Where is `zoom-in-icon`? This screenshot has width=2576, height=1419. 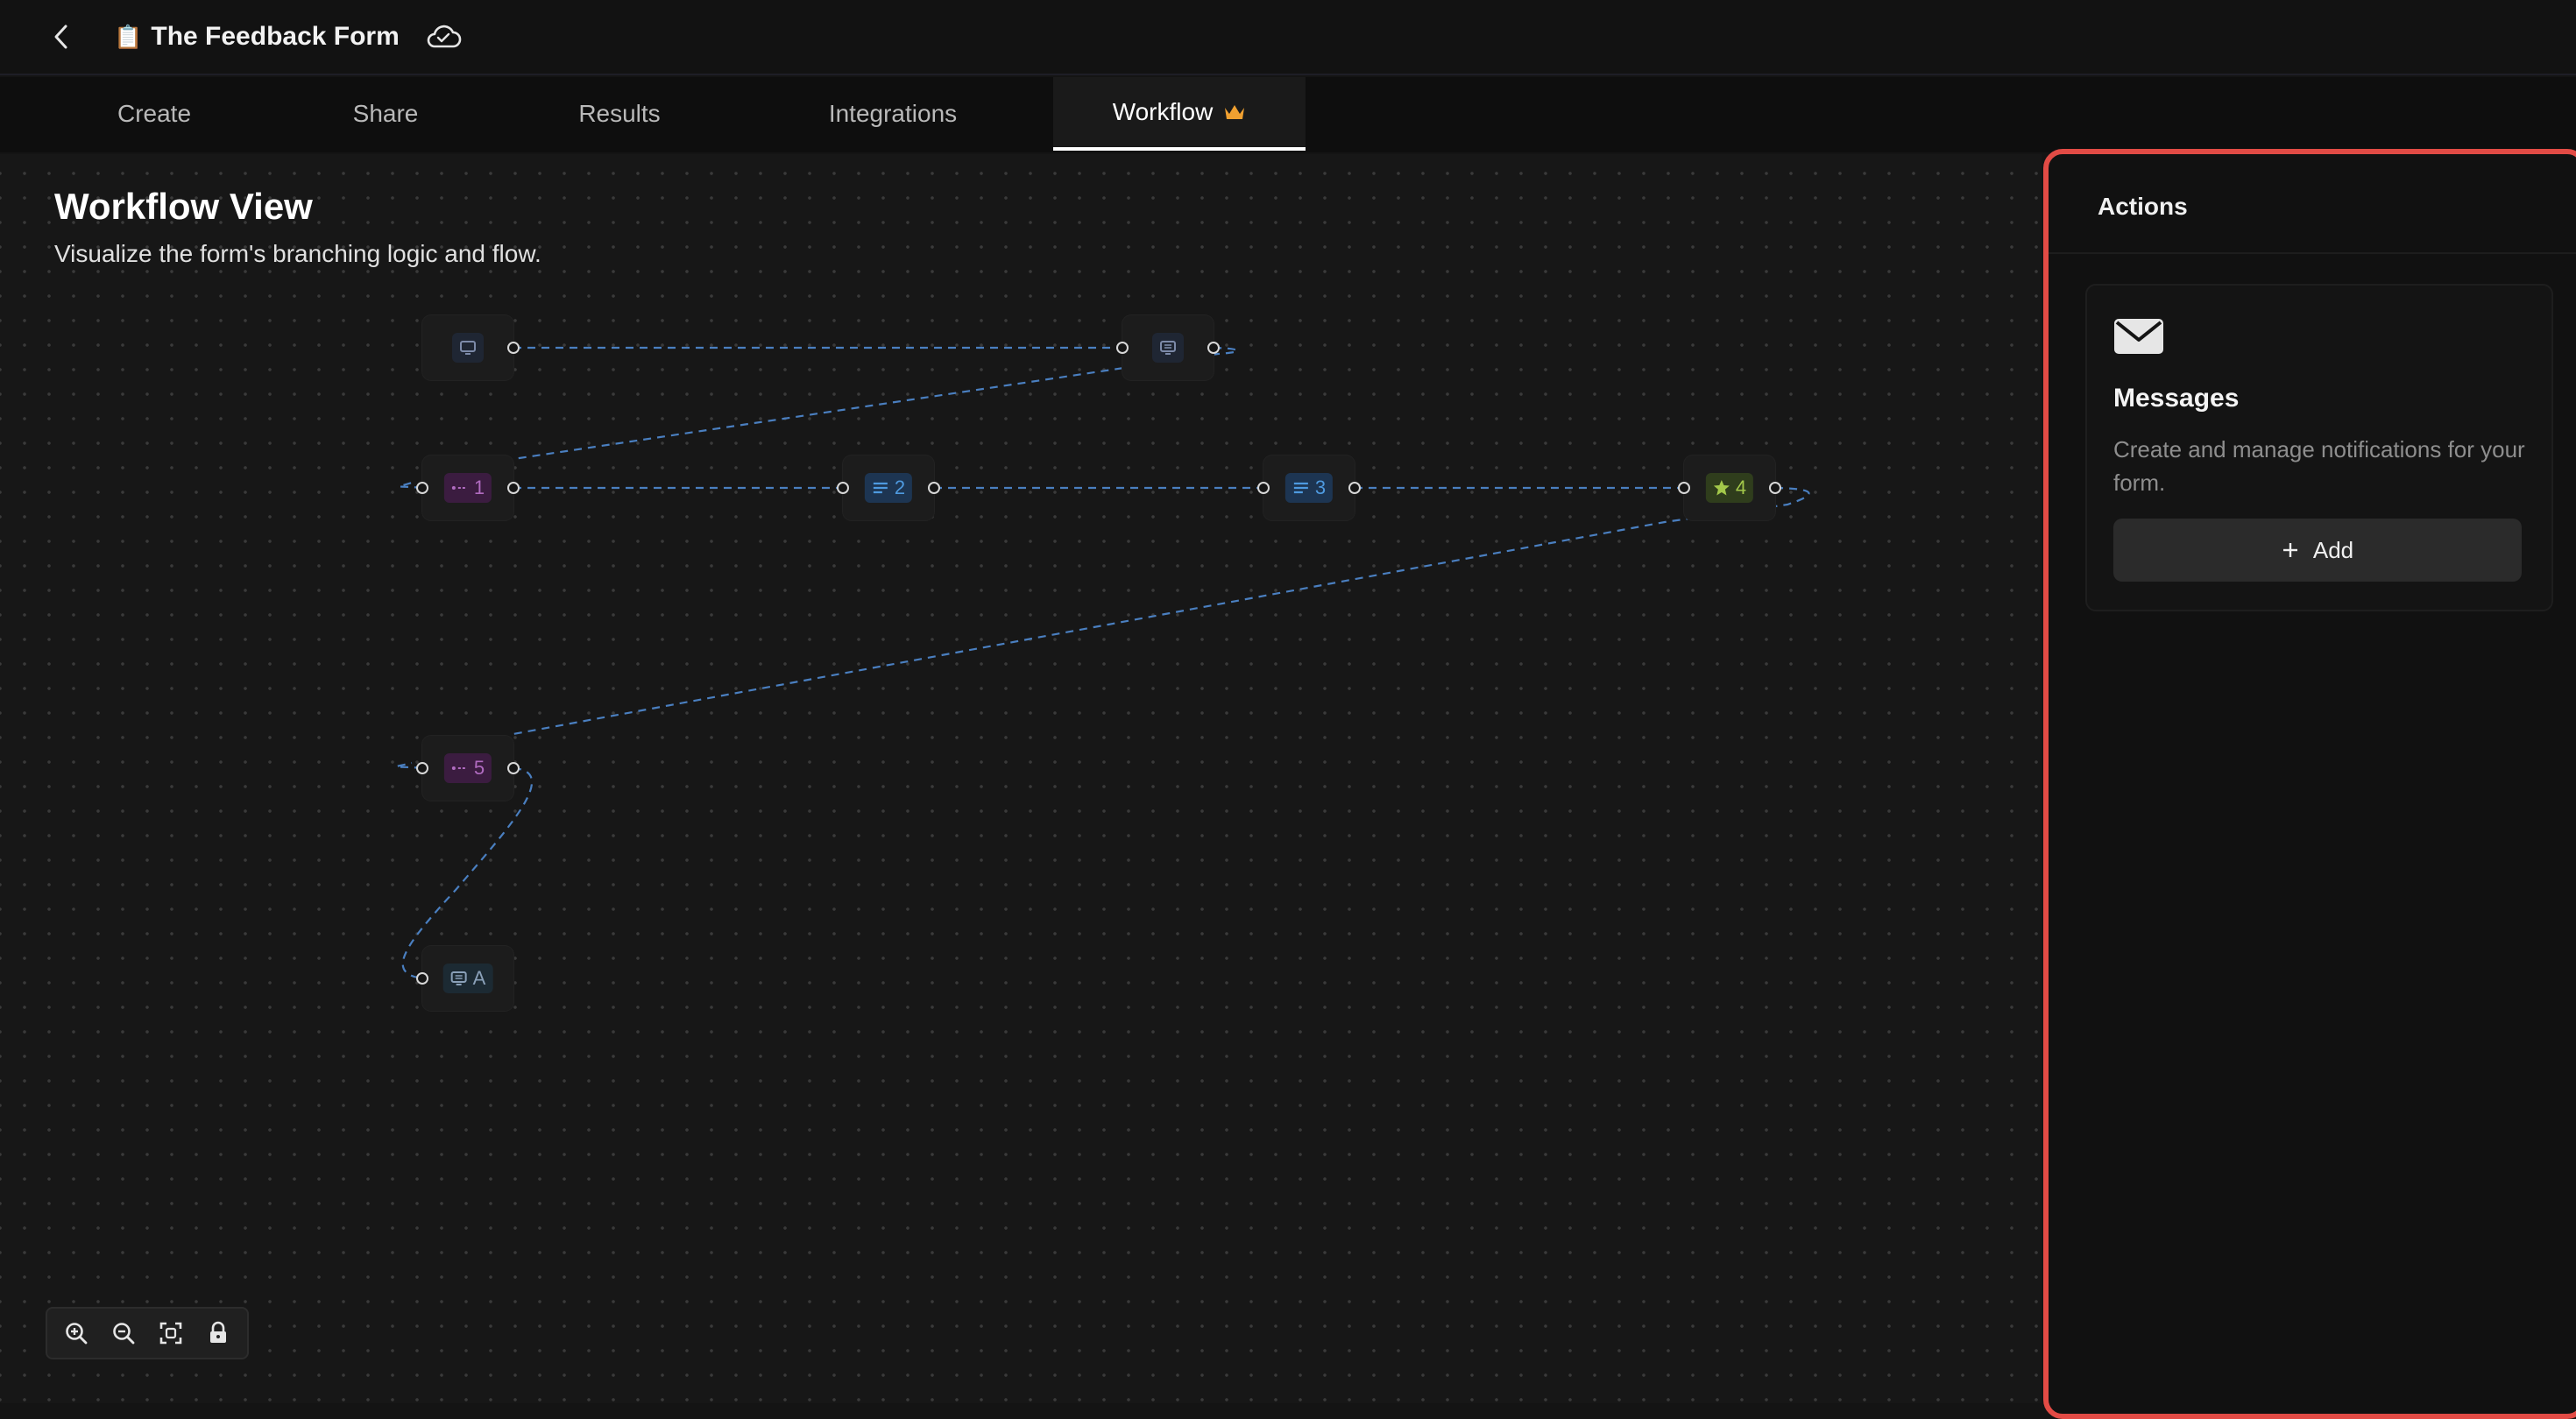
zoom-in-icon is located at coordinates (77, 1334).